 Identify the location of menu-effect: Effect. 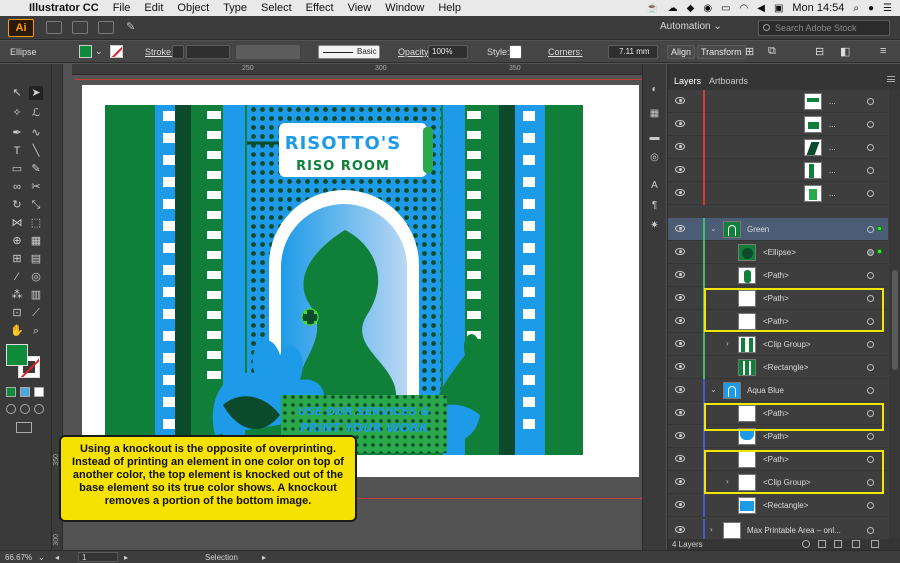
(320, 8).